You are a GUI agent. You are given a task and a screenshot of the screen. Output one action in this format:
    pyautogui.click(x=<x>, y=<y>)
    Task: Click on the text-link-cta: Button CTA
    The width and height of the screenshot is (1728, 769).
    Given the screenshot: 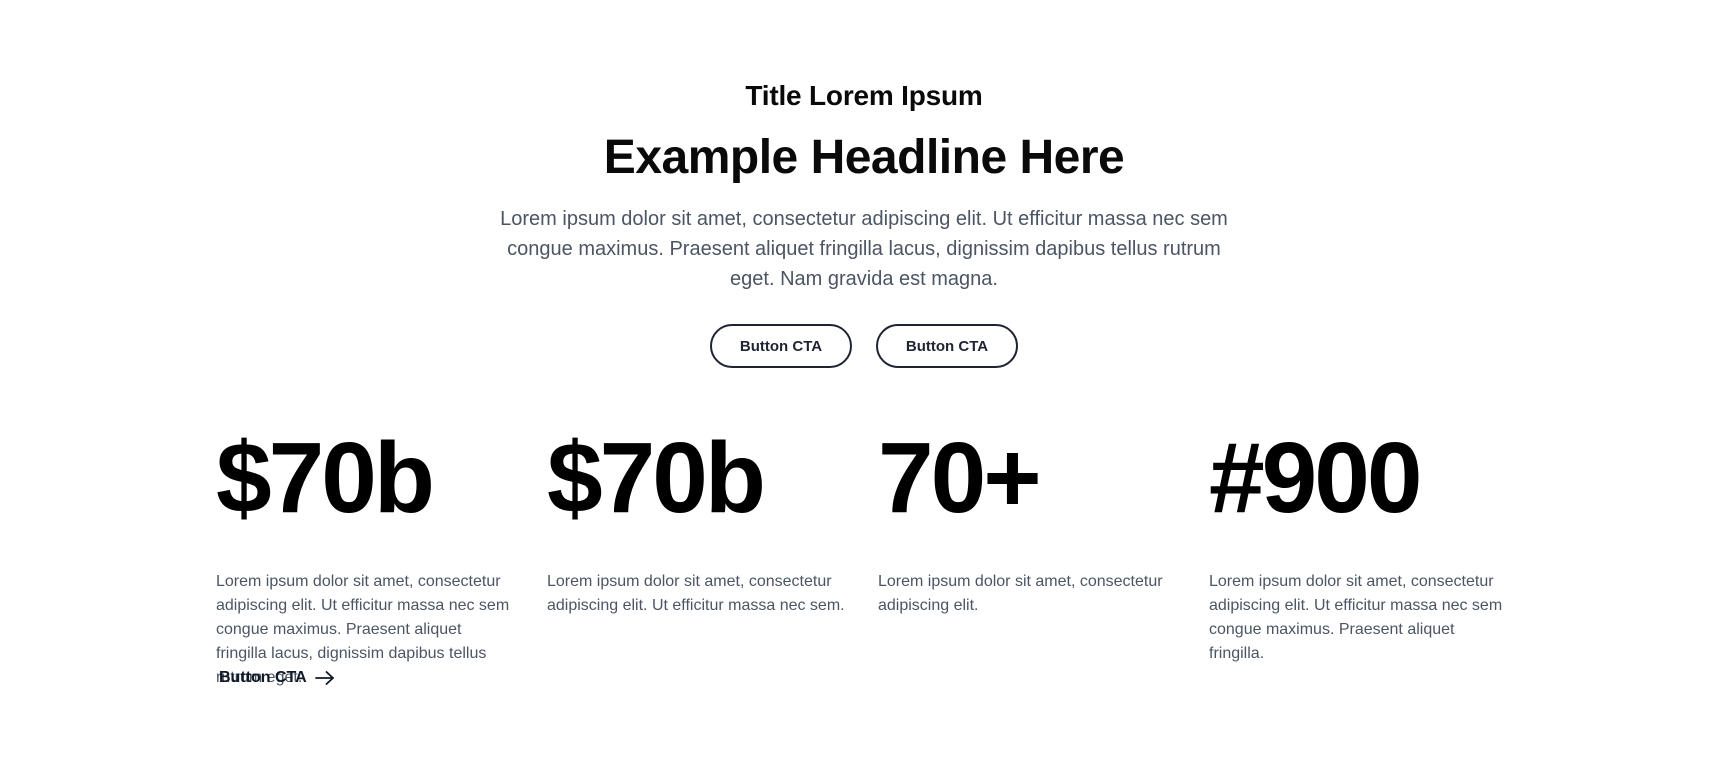 What is the action you would take?
    pyautogui.click(x=277, y=678)
    